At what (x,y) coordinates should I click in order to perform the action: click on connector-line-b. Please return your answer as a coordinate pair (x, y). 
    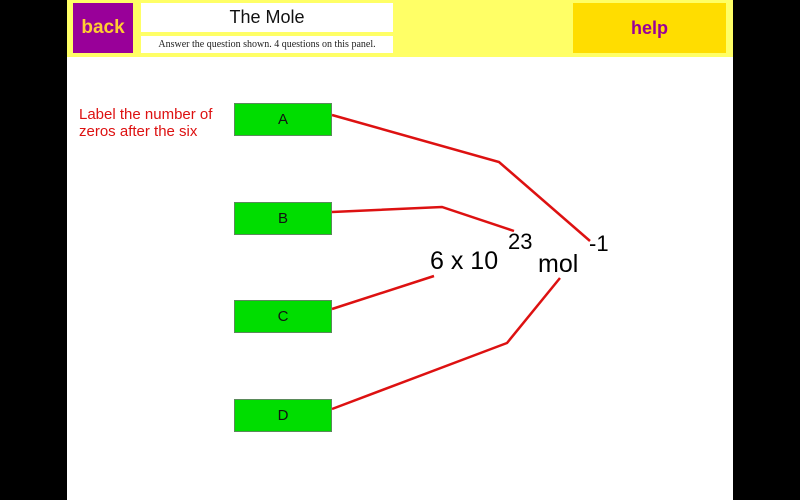
    Looking at the image, I should click on (423, 219).